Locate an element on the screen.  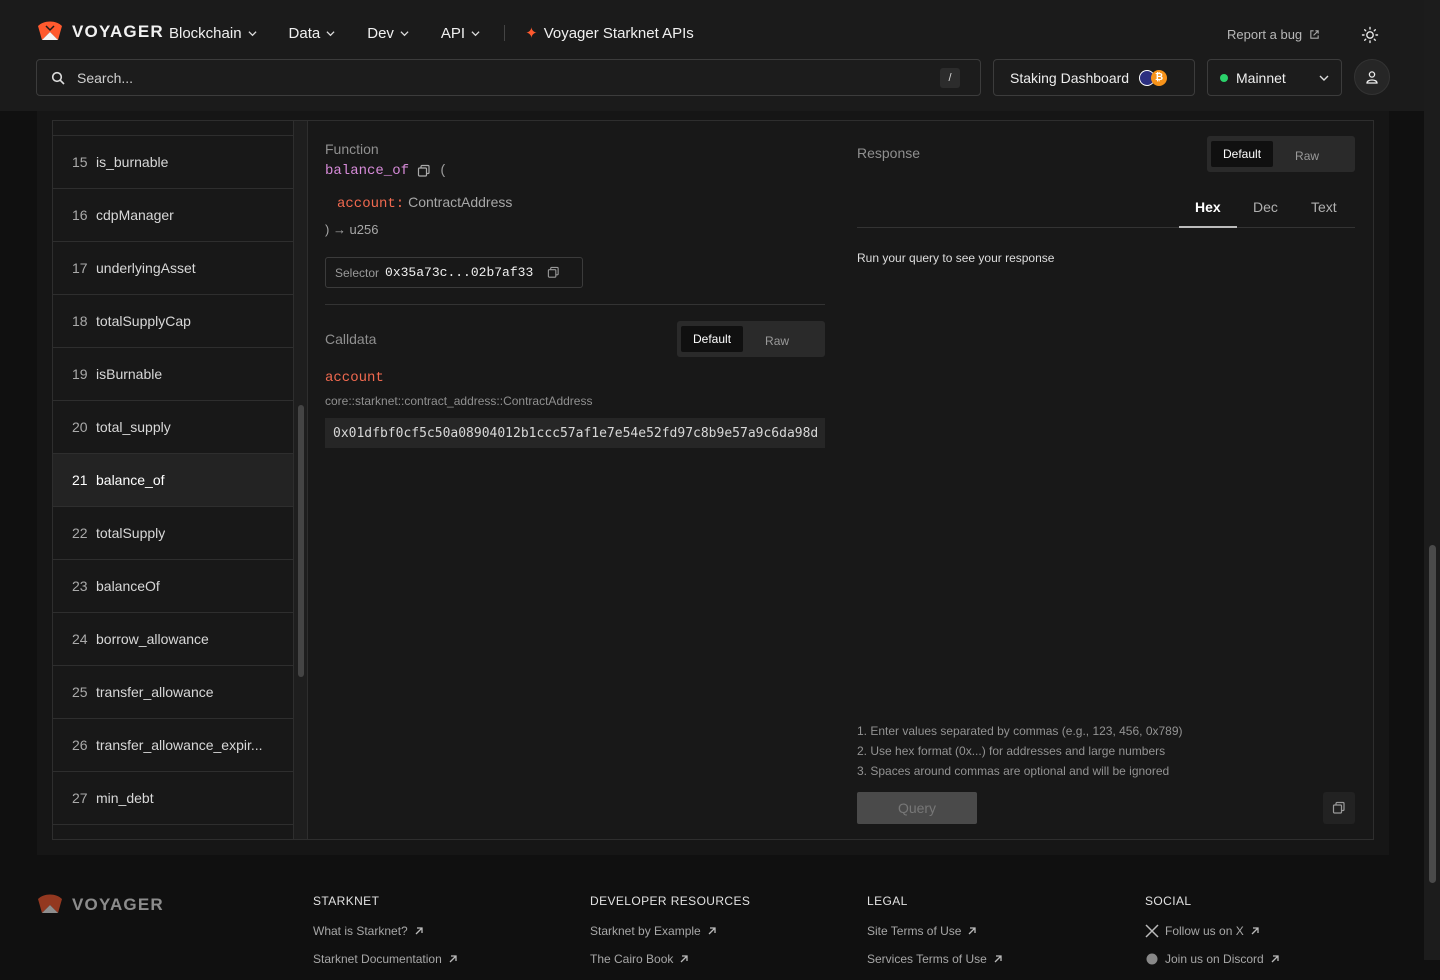
function-list-item: 23 balanceOf is located at coordinates (173, 586).